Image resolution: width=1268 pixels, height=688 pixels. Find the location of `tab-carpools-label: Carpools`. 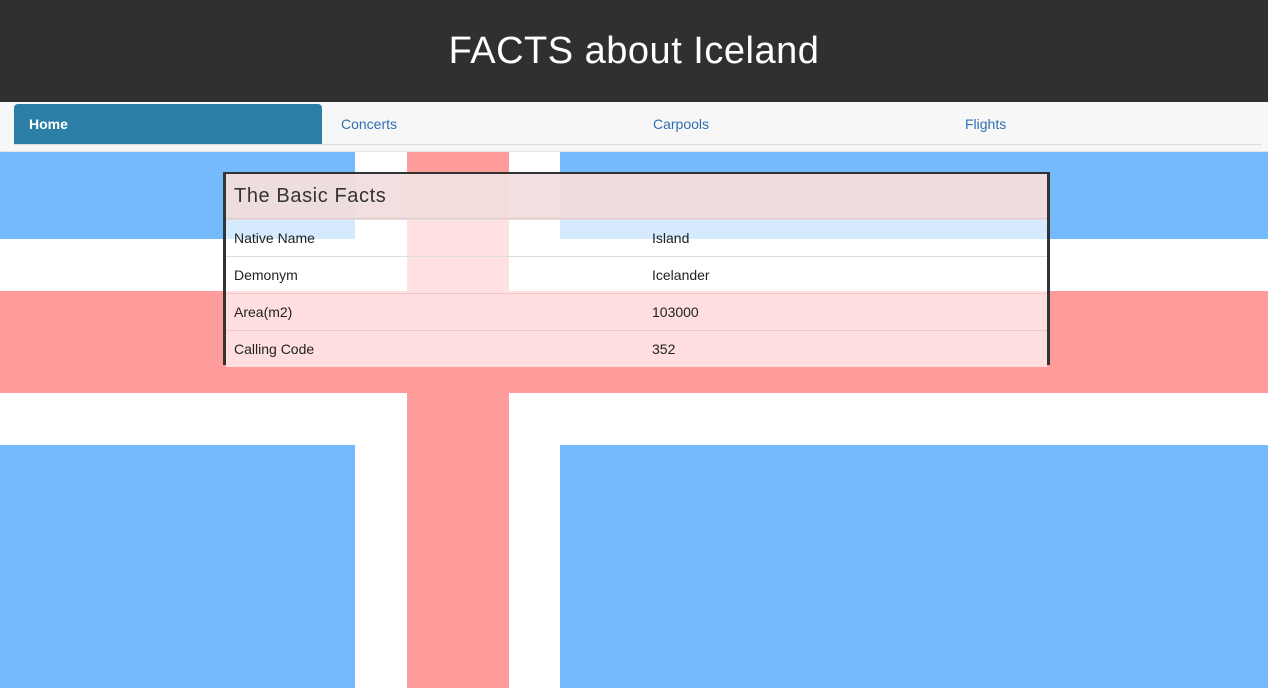

tab-carpools-label: Carpools is located at coordinates (681, 124).